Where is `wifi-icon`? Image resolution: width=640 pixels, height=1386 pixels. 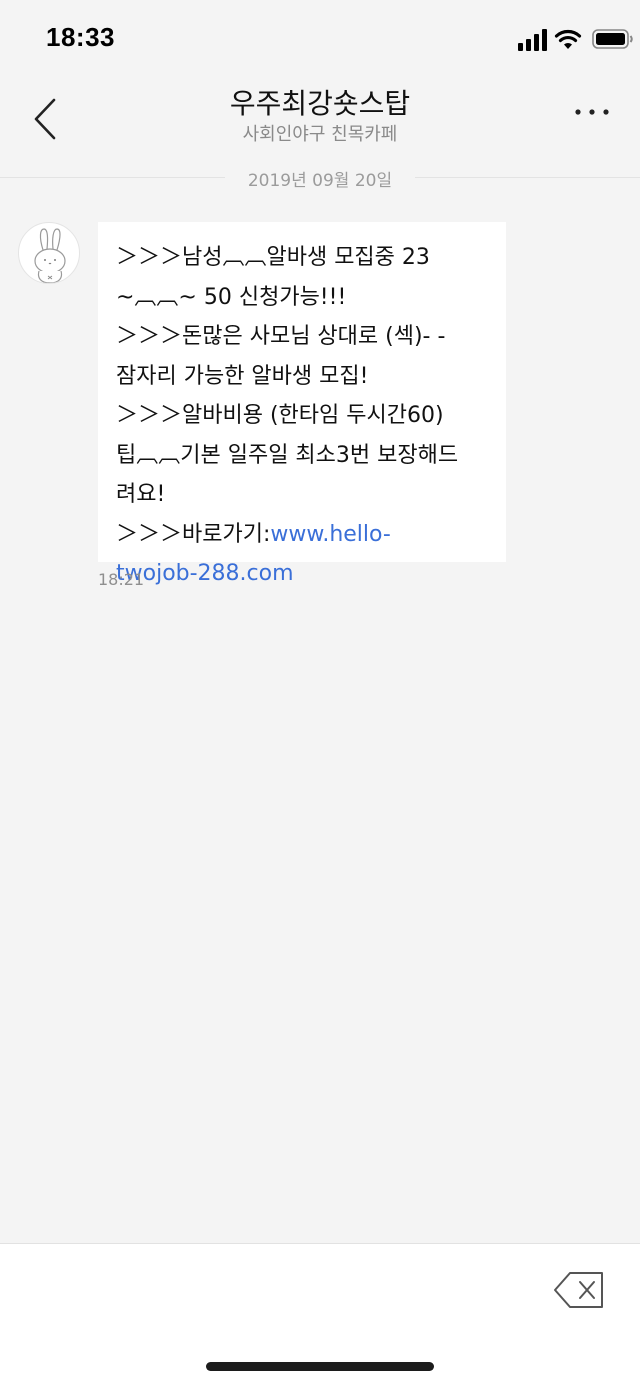
wifi-icon is located at coordinates (568, 39).